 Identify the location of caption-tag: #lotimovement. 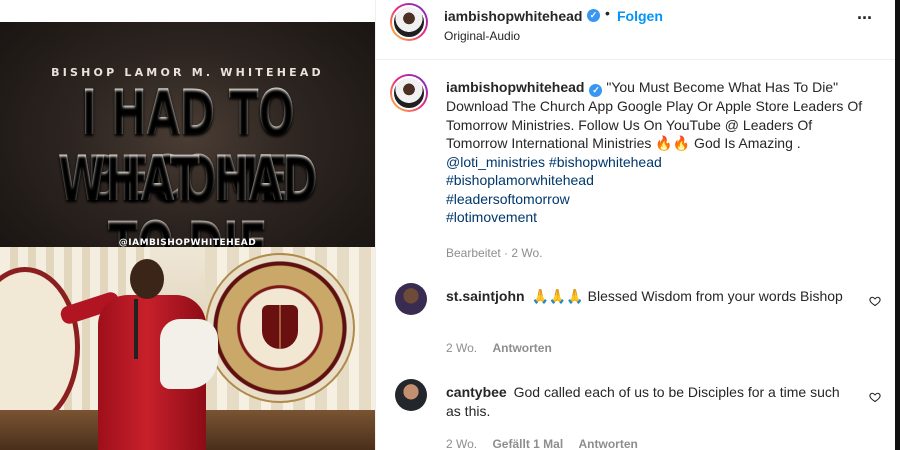
(661, 217).